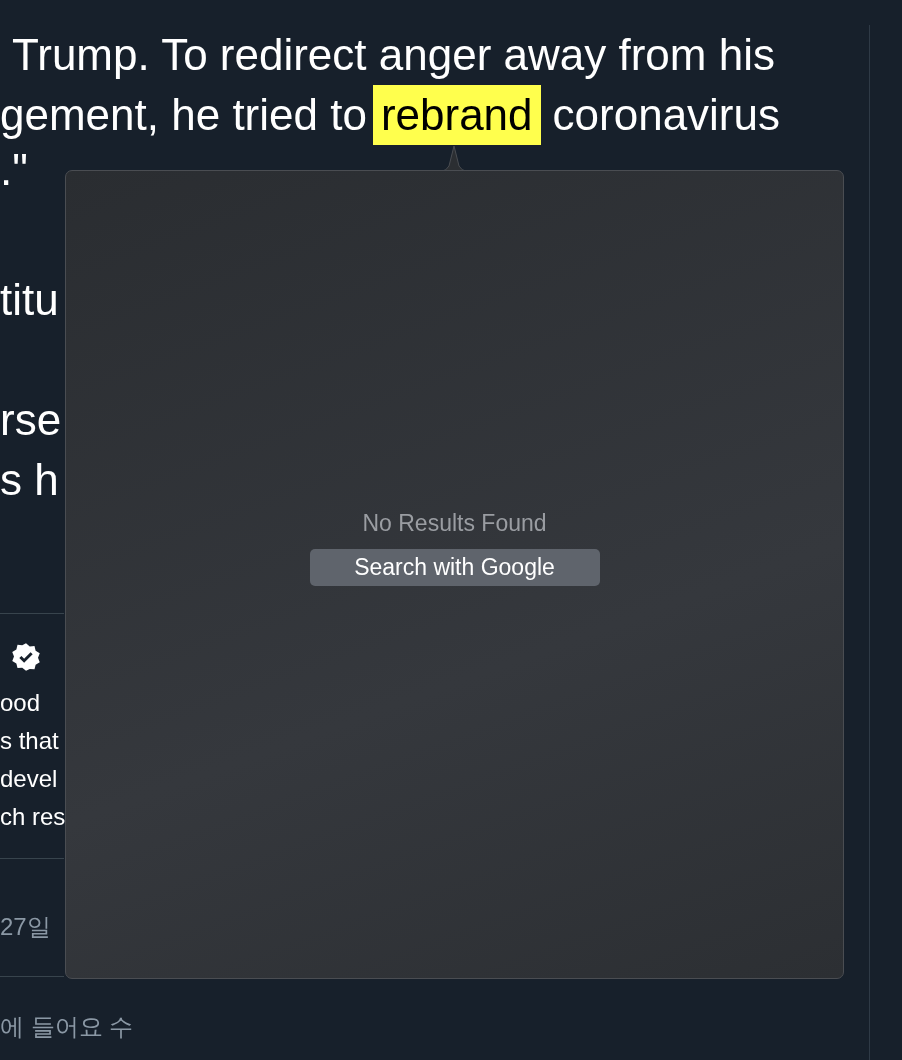 This screenshot has width=902, height=1060. What do you see at coordinates (666, 115) in the screenshot?
I see `text-line: coronavirus` at bounding box center [666, 115].